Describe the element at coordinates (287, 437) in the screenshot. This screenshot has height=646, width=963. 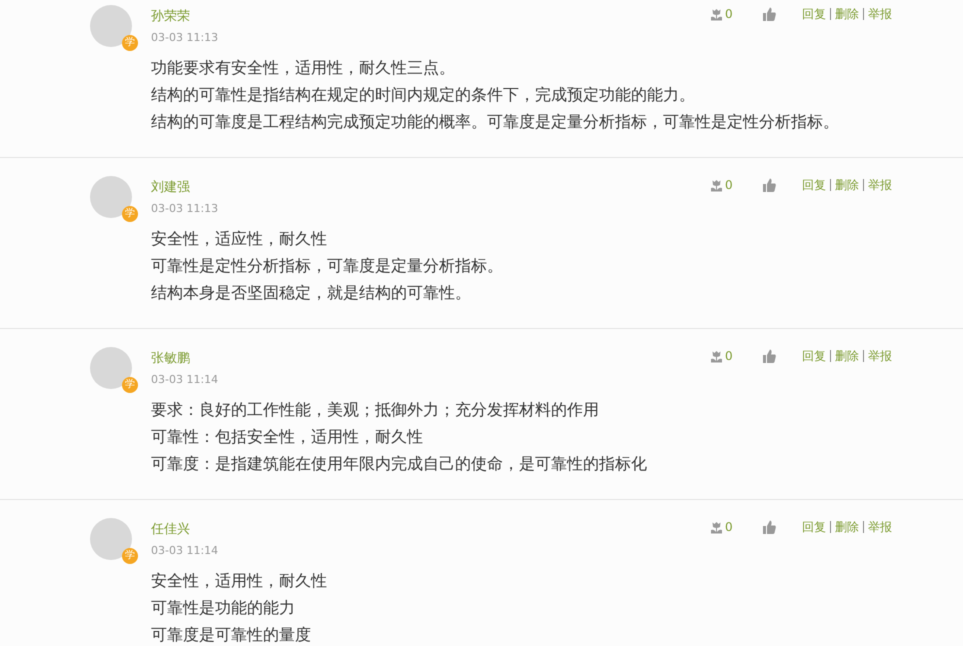
I see `comment-text: 可靠性：包括安全性，适用性，耐久性` at that location.